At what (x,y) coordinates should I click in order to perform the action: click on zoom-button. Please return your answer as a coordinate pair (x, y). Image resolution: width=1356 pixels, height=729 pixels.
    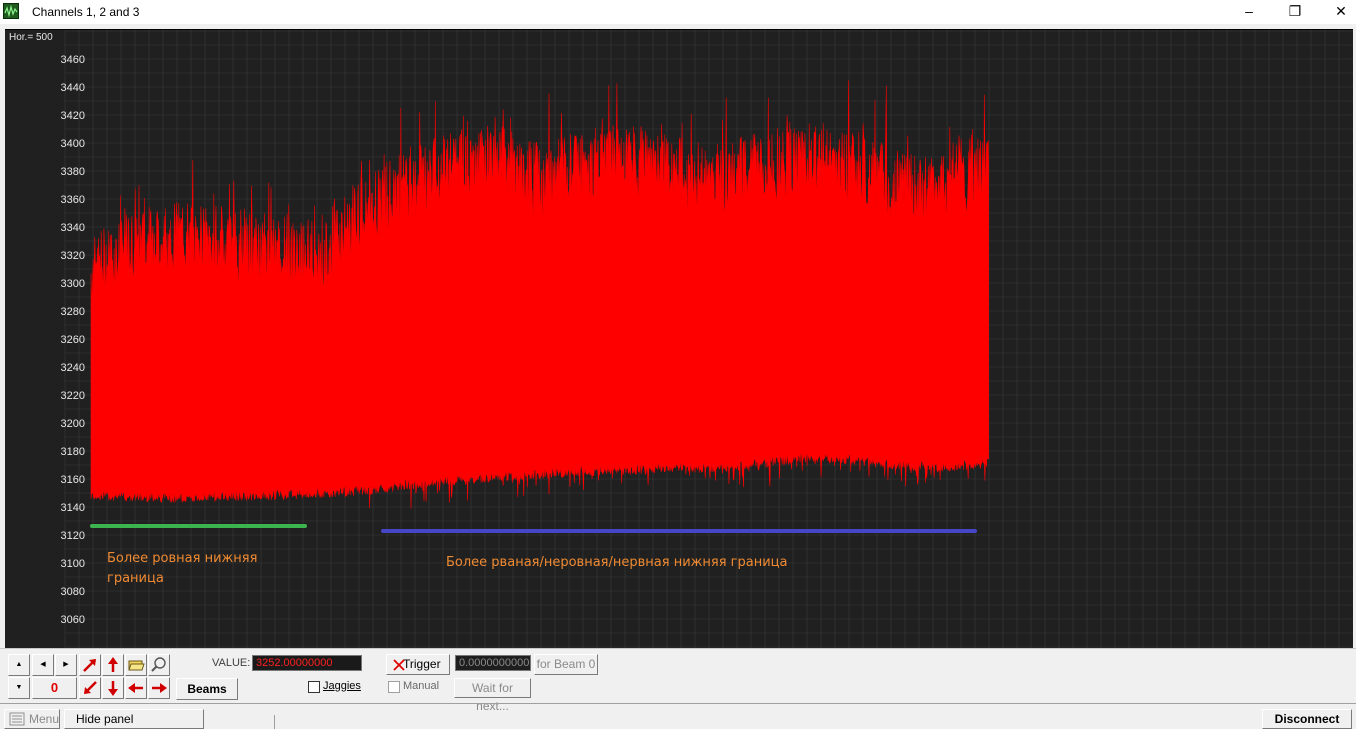
    Looking at the image, I should click on (159, 665).